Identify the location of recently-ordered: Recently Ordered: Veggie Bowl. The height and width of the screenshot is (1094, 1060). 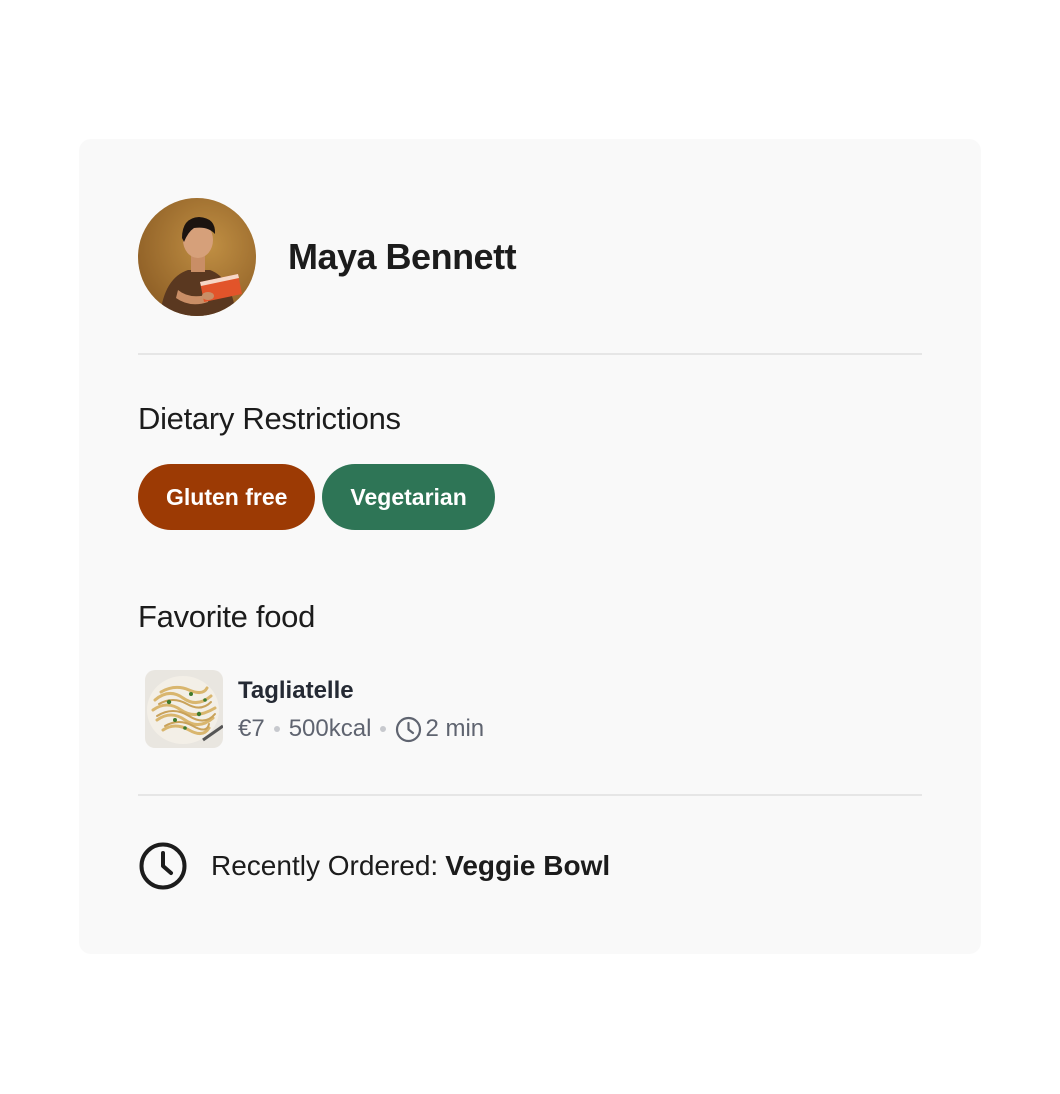
(374, 866).